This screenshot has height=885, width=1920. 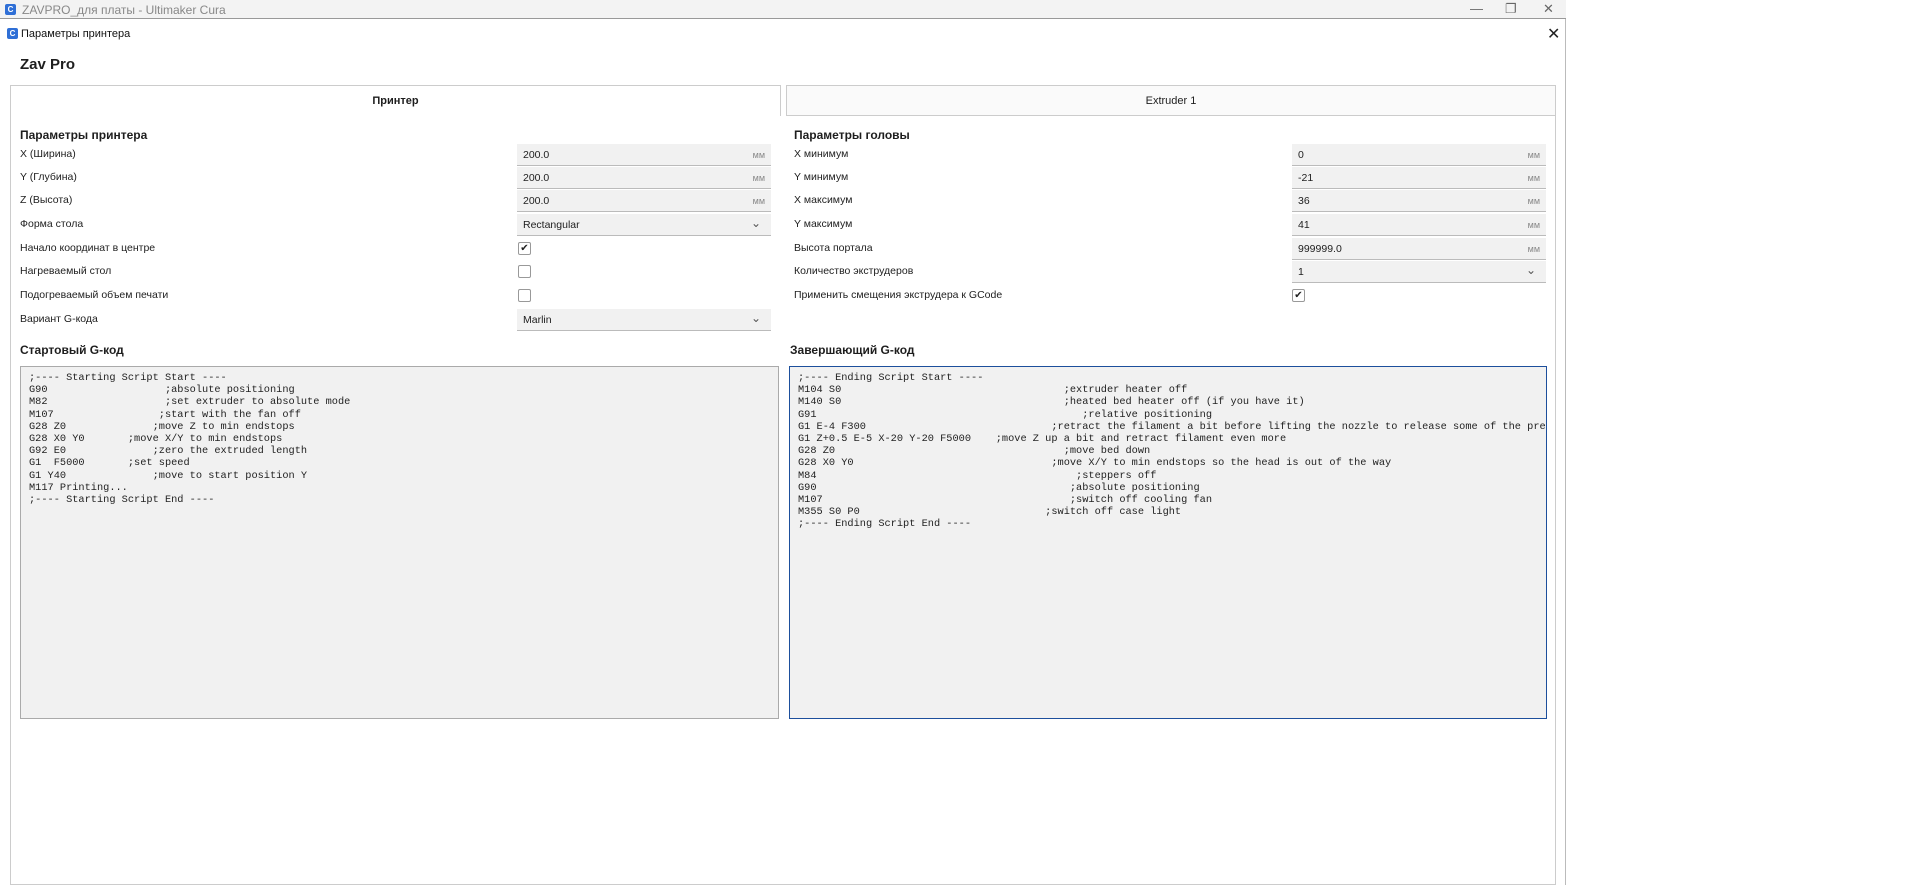 I want to click on tab-extruder-1: Extruder 1, so click(x=1171, y=100).